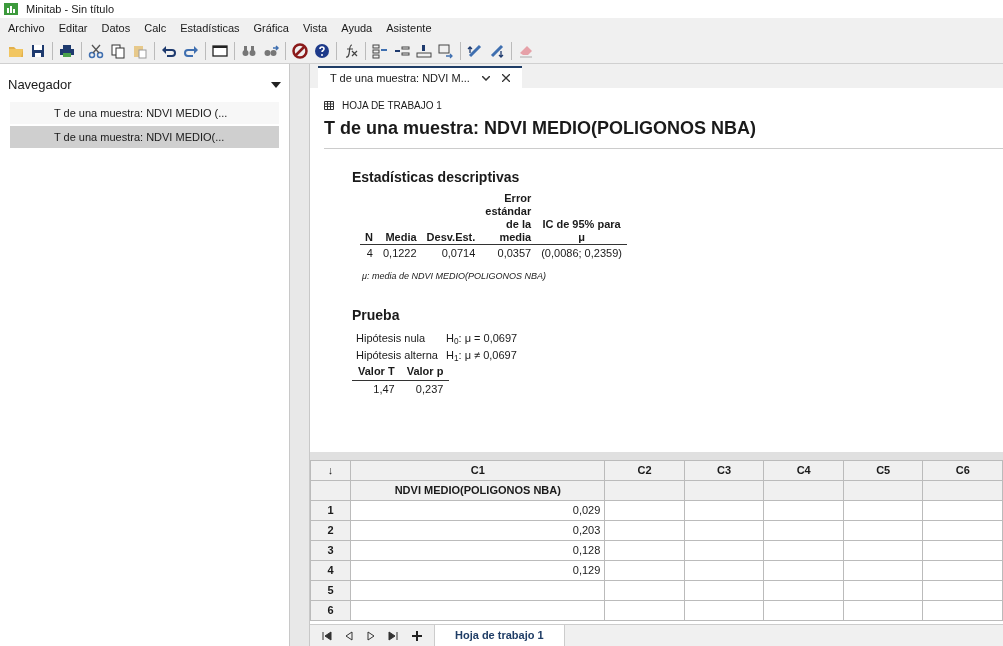  What do you see at coordinates (883, 470) in the screenshot?
I see `column-header: C5` at bounding box center [883, 470].